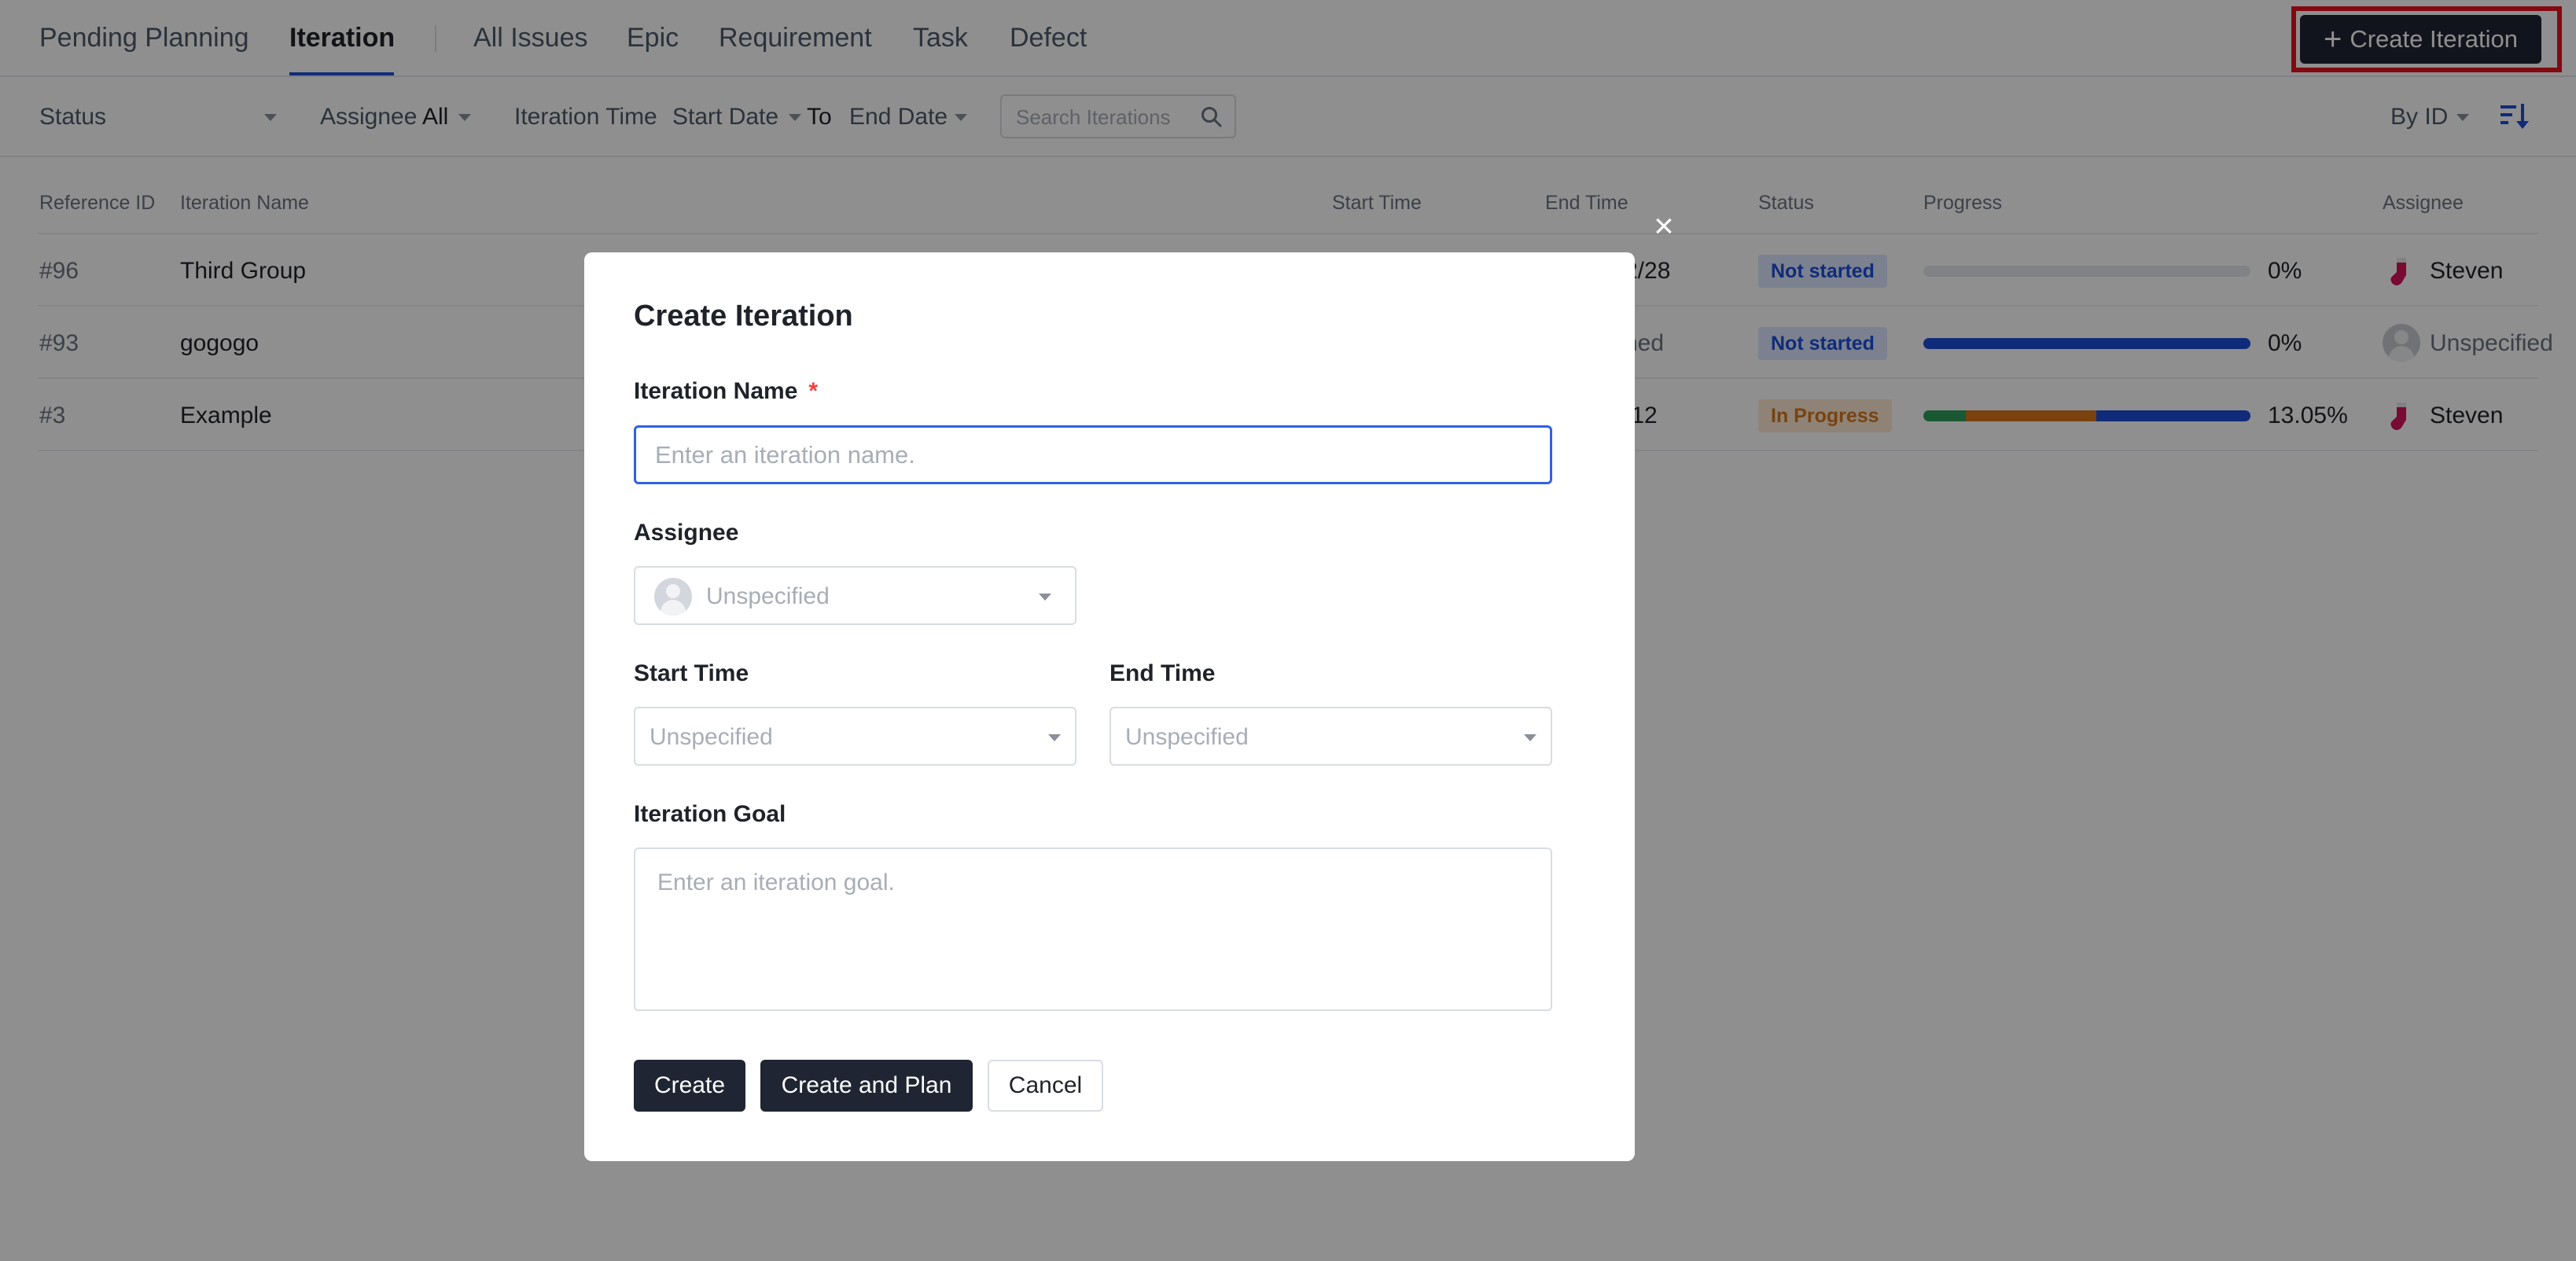 Image resolution: width=2576 pixels, height=1261 pixels. I want to click on create-and-plan-button: Create and Plan, so click(867, 1086).